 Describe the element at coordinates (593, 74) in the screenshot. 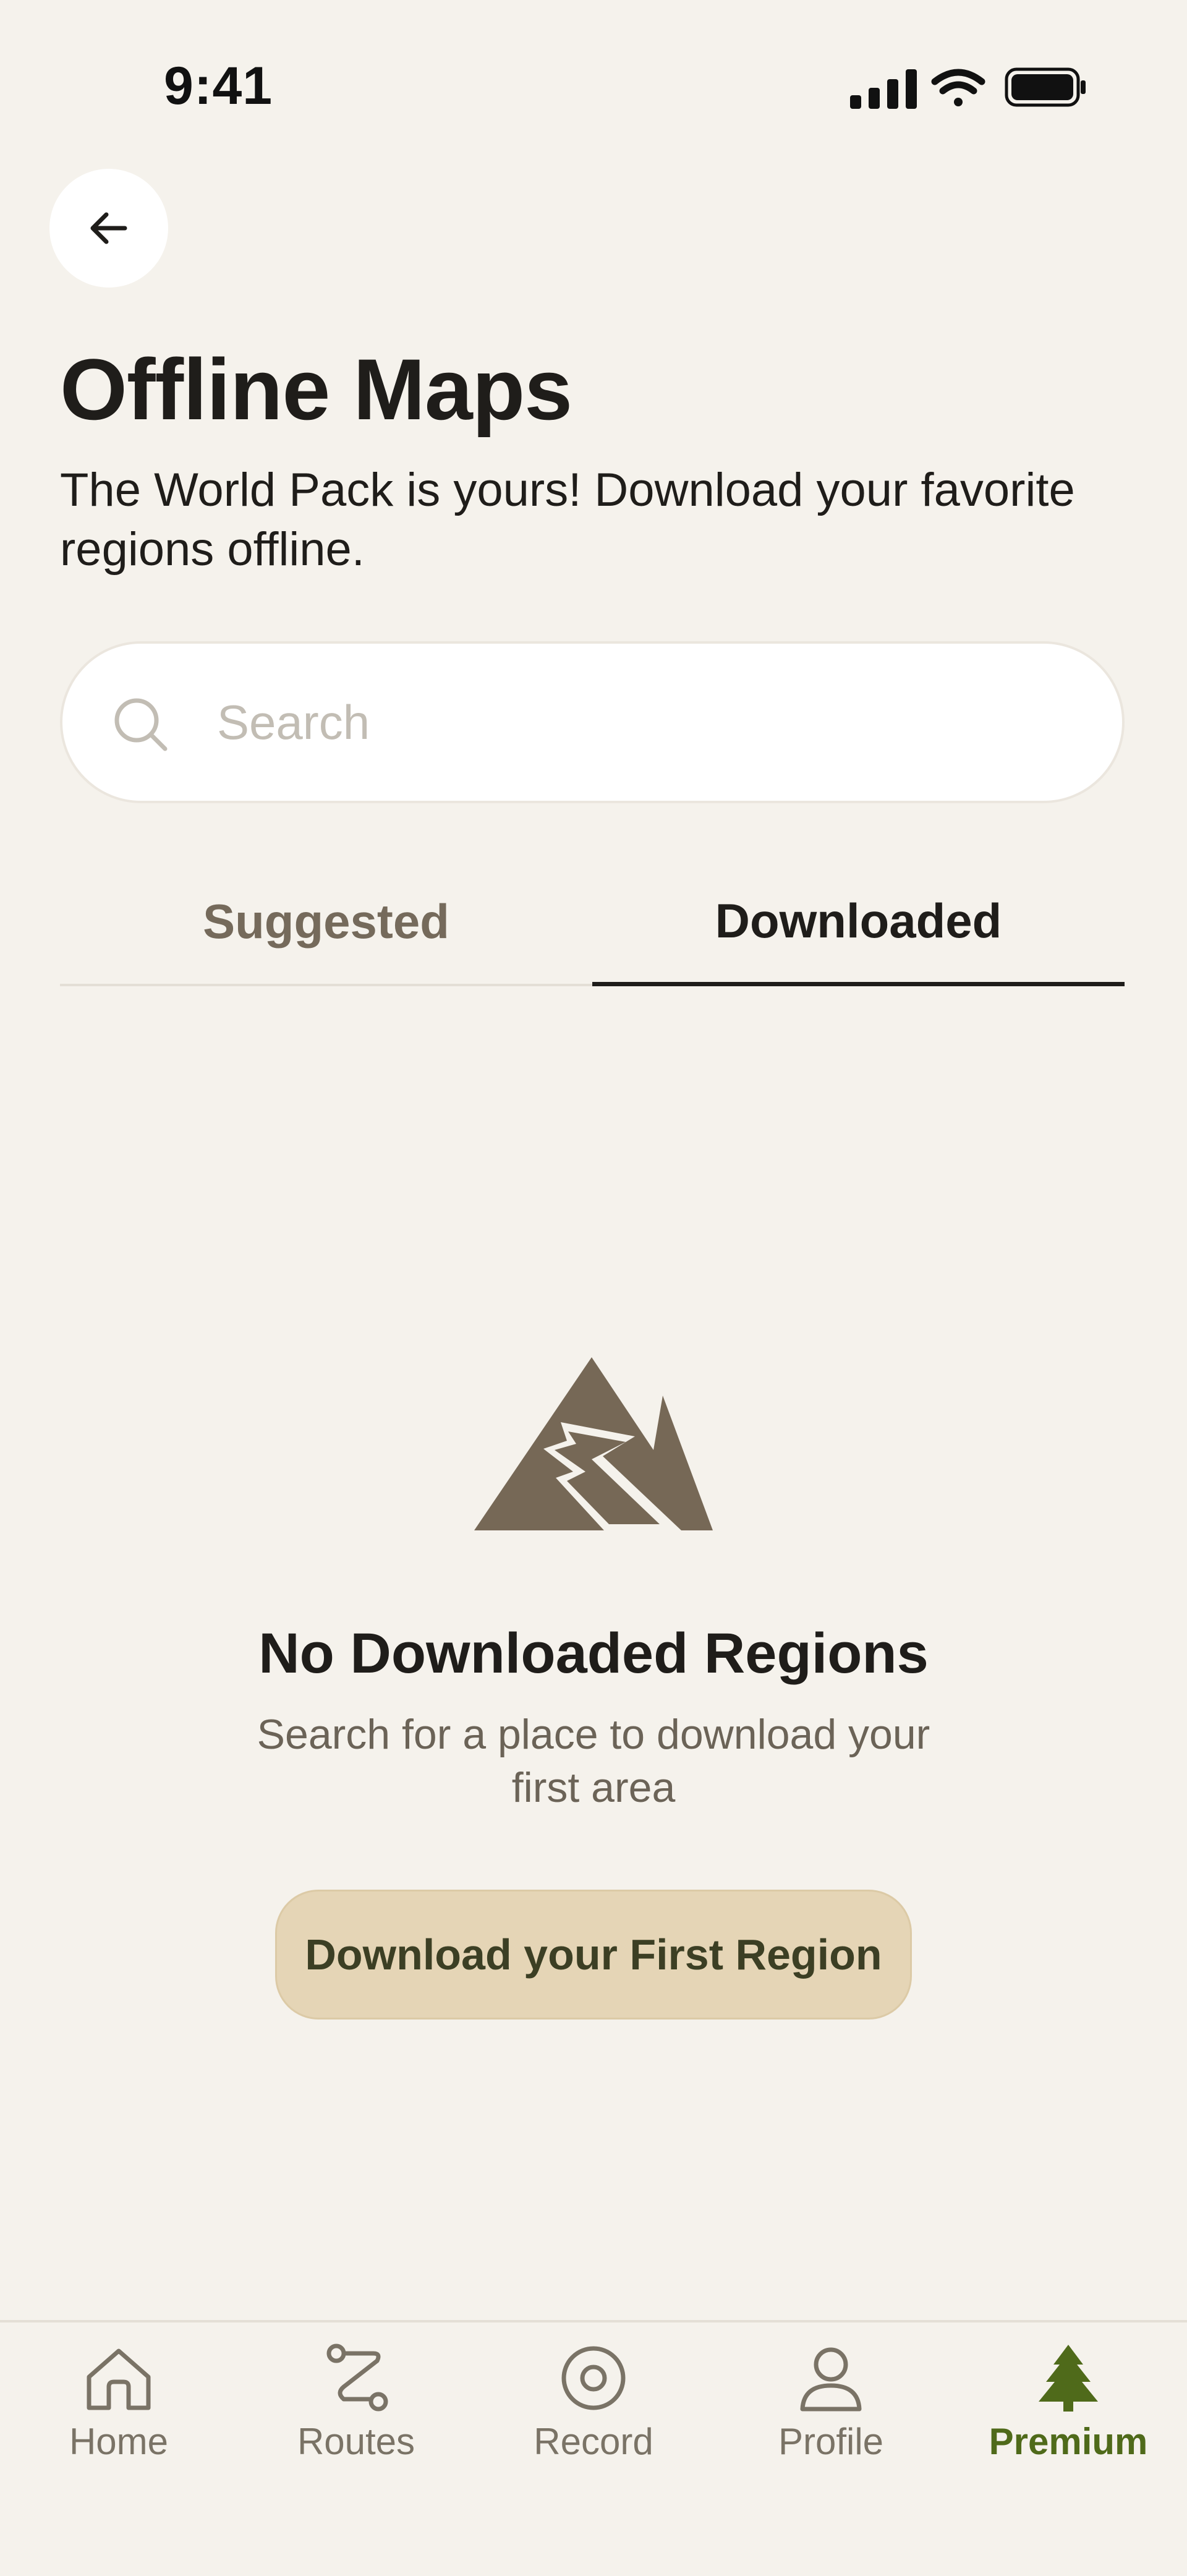

I see `status-bar: 9:41` at that location.